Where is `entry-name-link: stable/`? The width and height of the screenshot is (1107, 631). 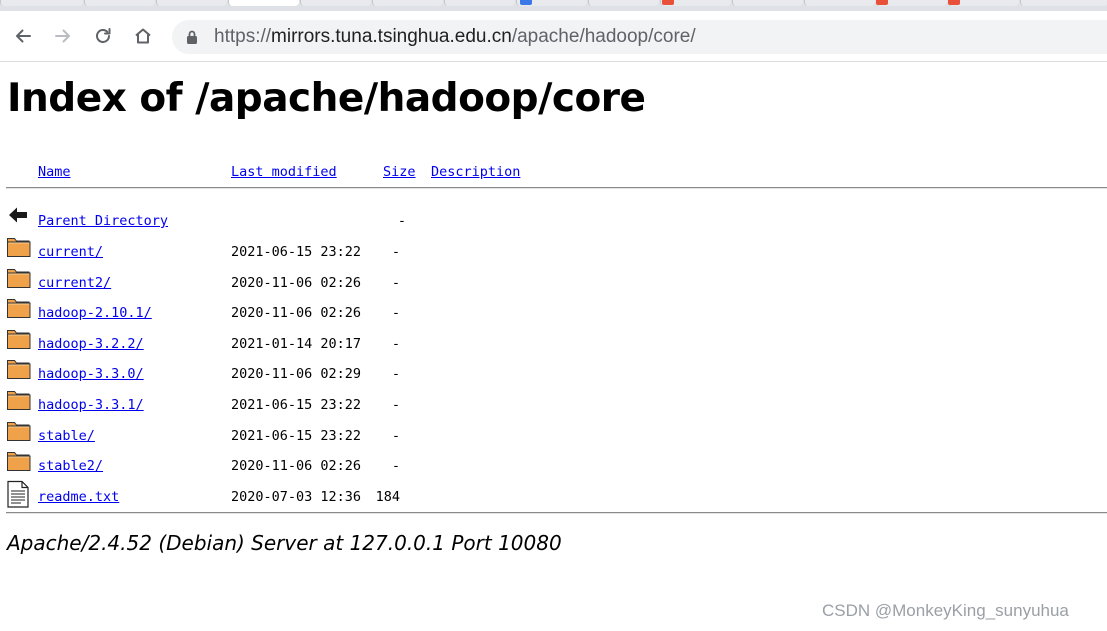 entry-name-link: stable/ is located at coordinates (66, 436).